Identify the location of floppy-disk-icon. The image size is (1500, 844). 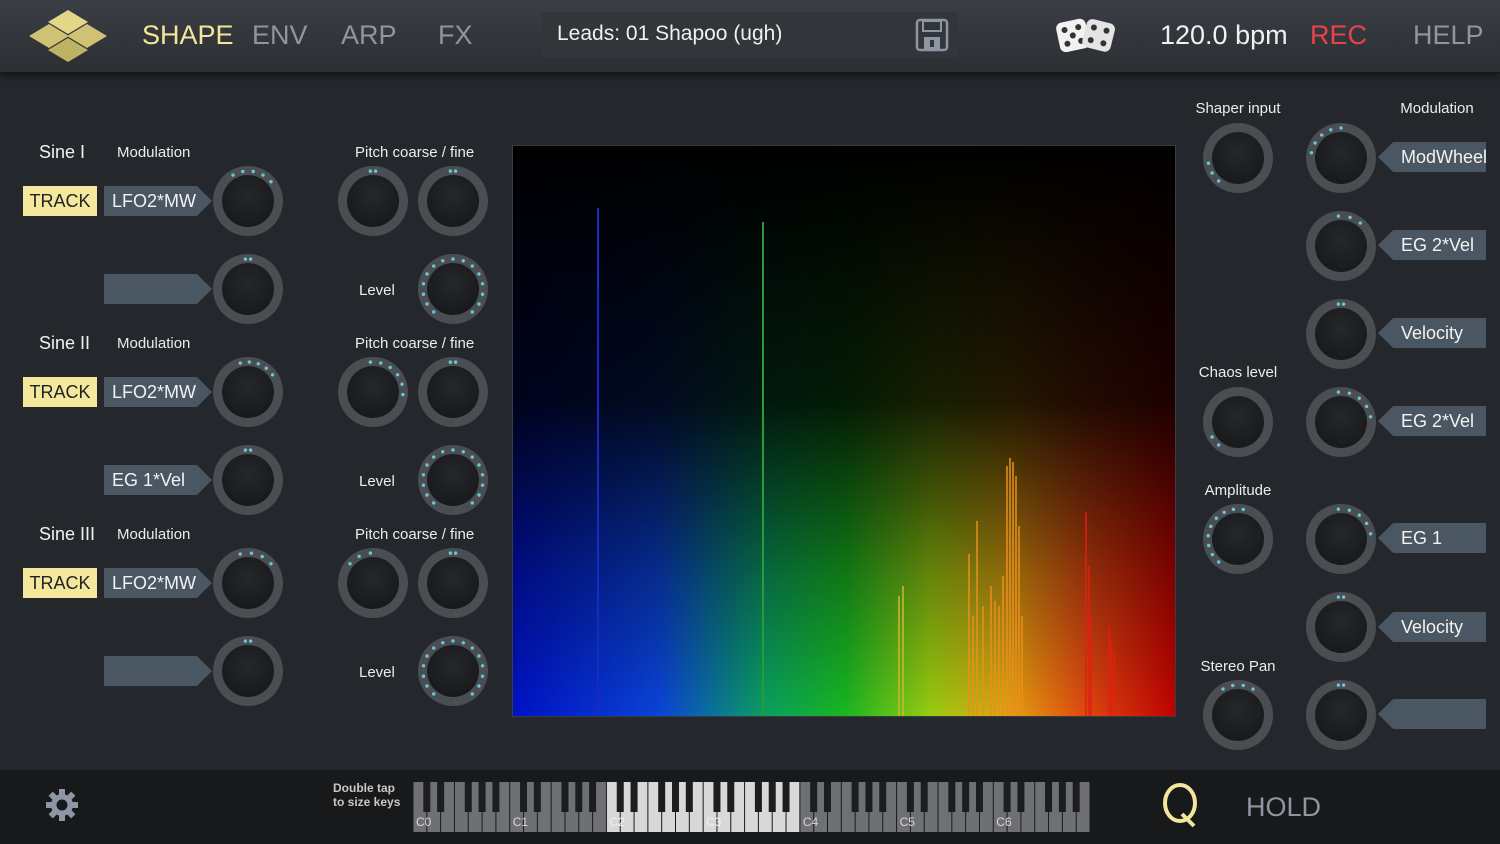
(932, 35).